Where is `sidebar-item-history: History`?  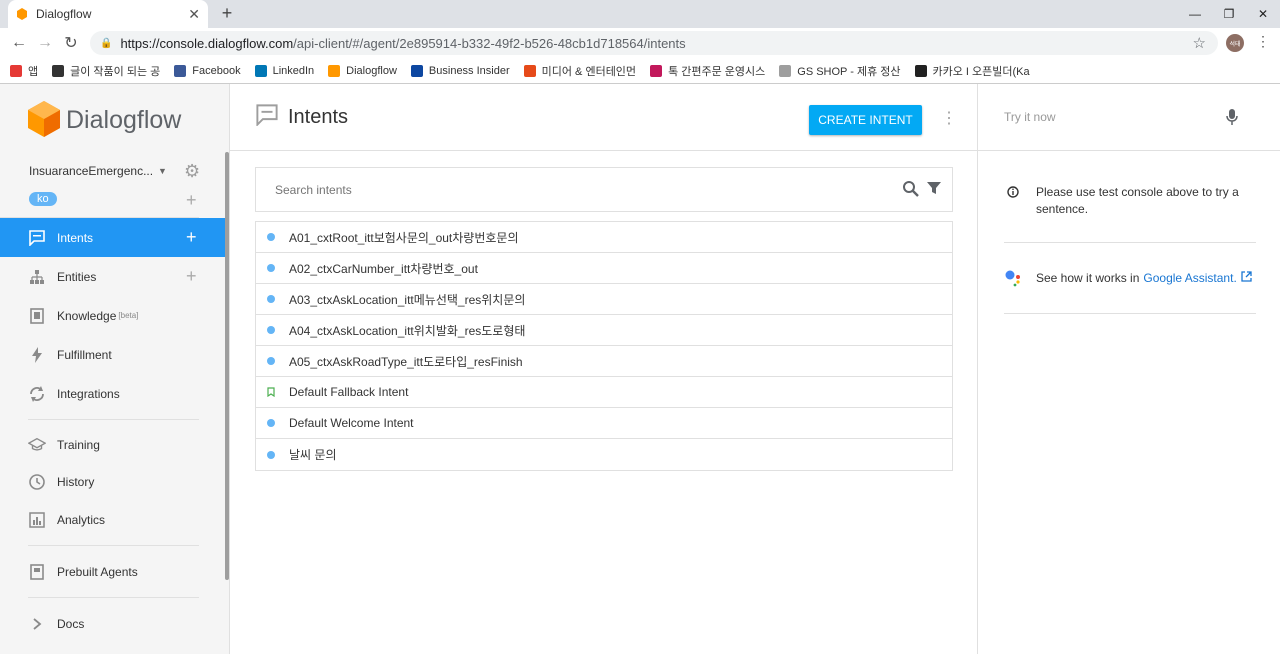
sidebar-item-history: History is located at coordinates (114, 481).